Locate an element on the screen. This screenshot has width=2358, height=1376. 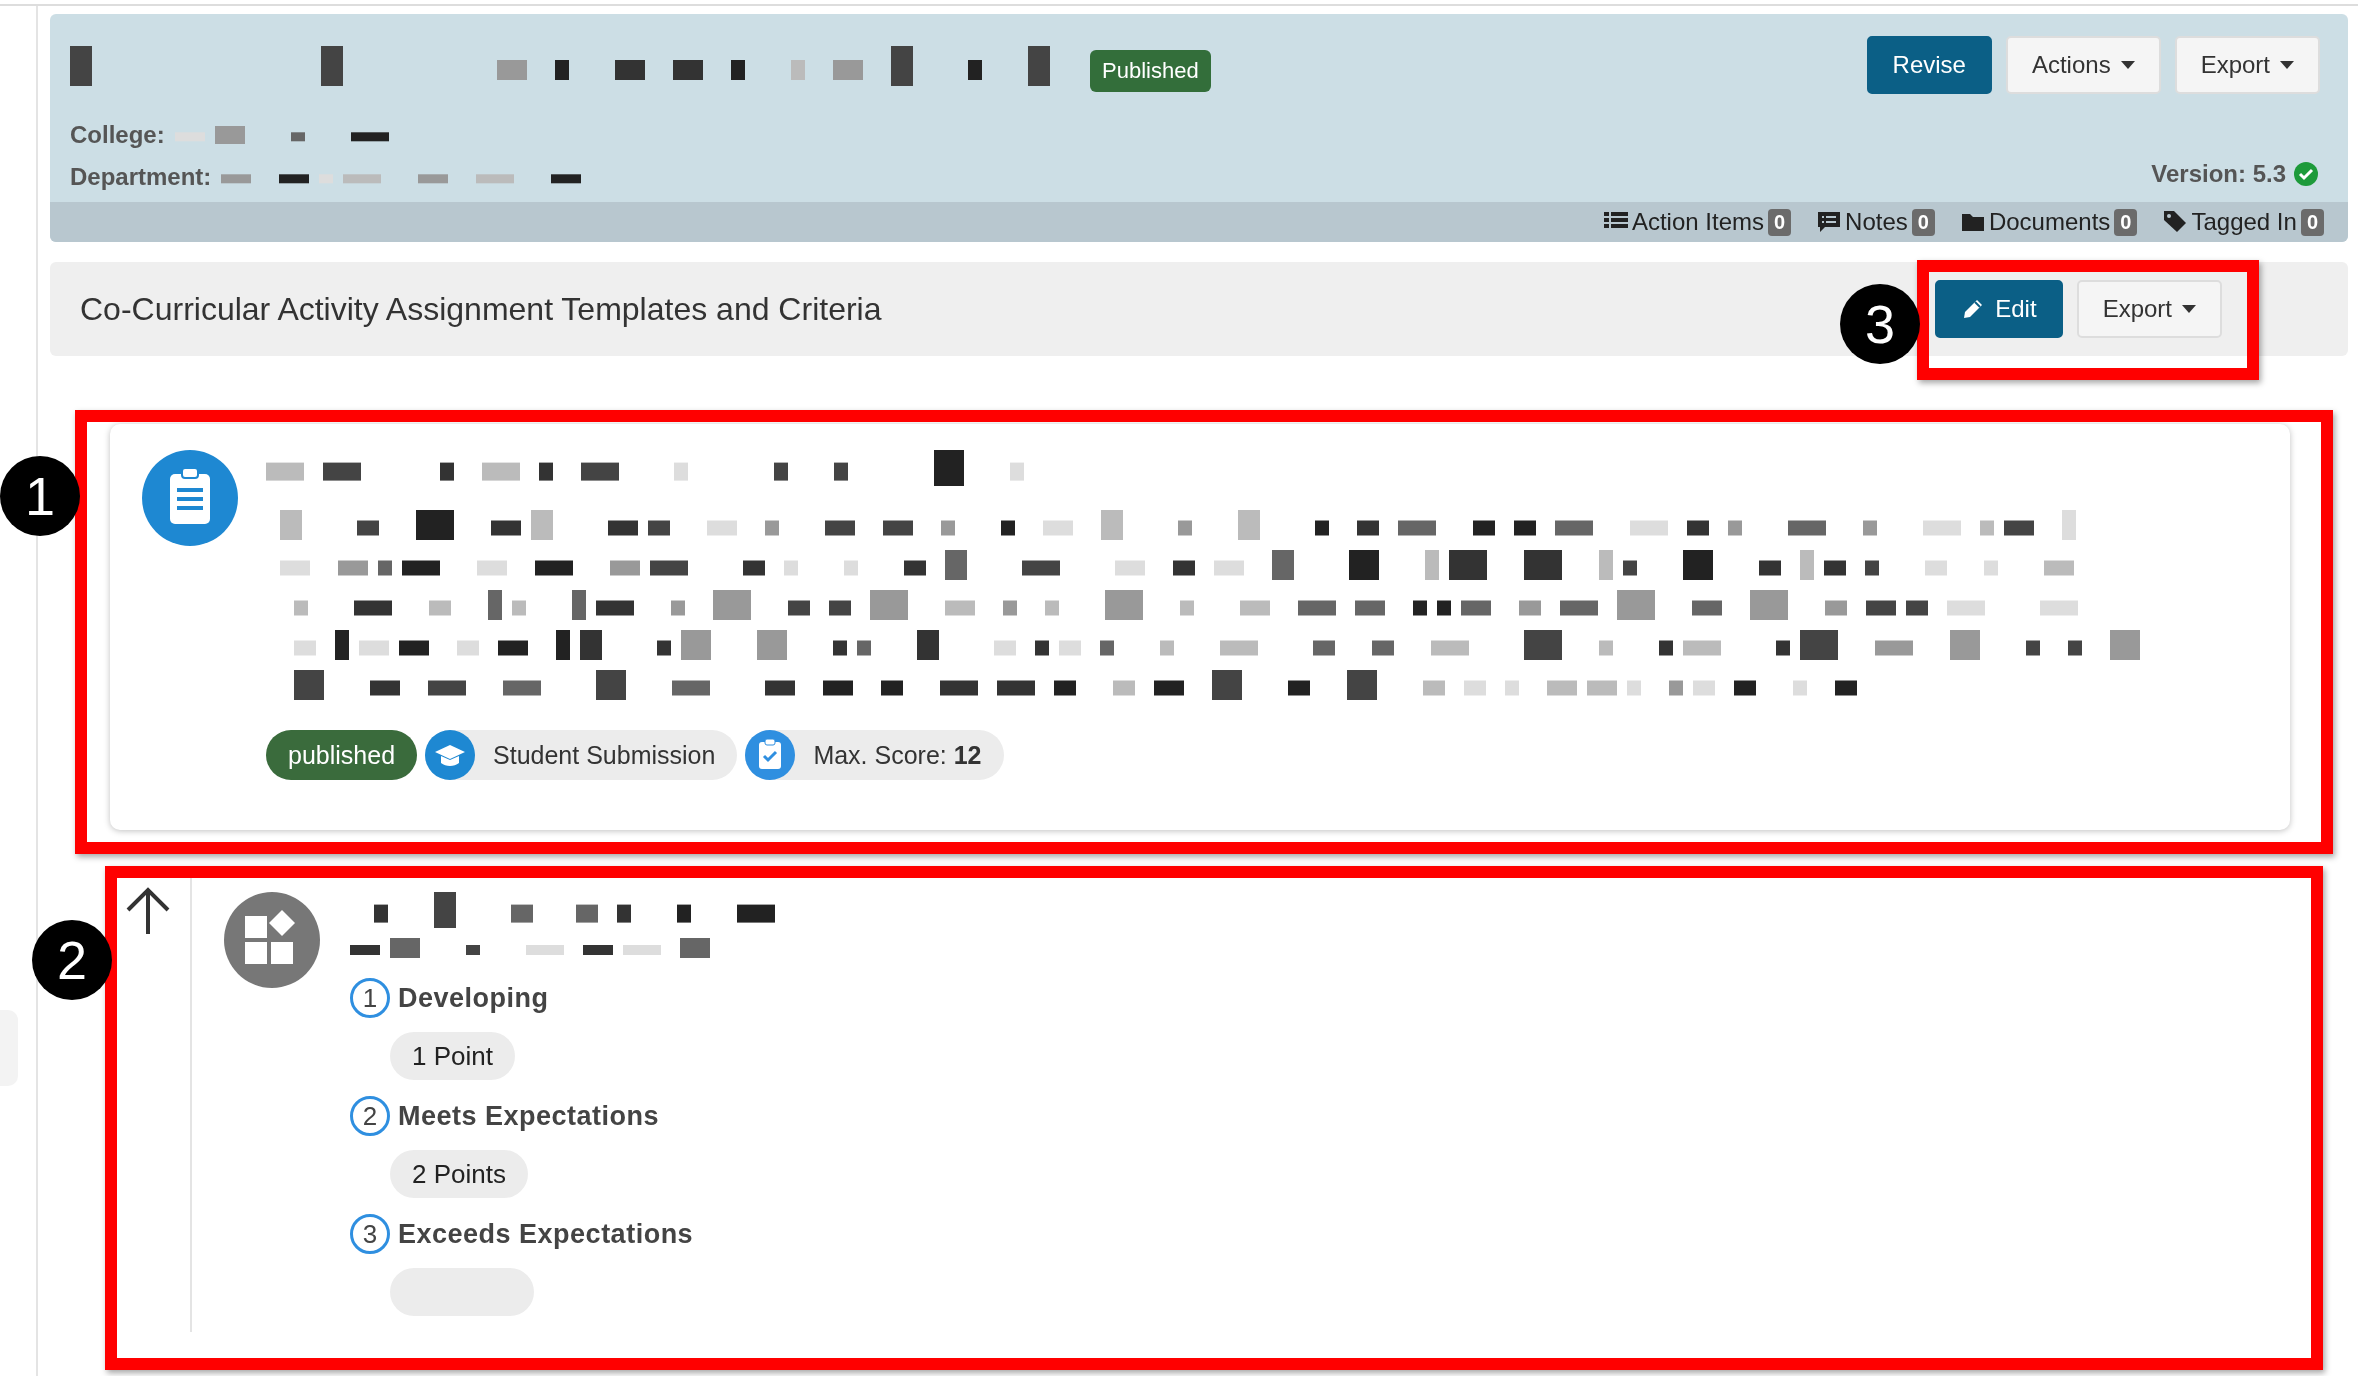
field-label: Department: is located at coordinates (141, 177).